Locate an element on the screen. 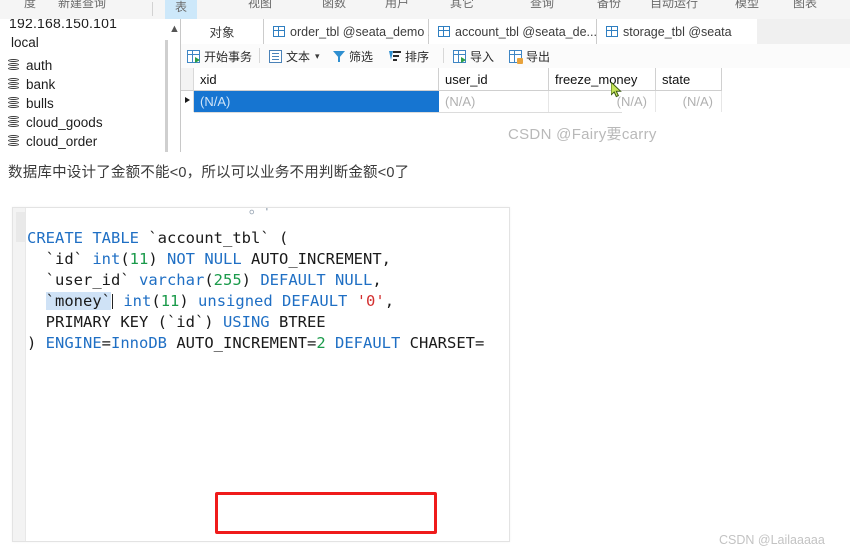 The image size is (850, 555). sidebar-item-cloud-user: cloud_user is located at coordinates (50, 151).